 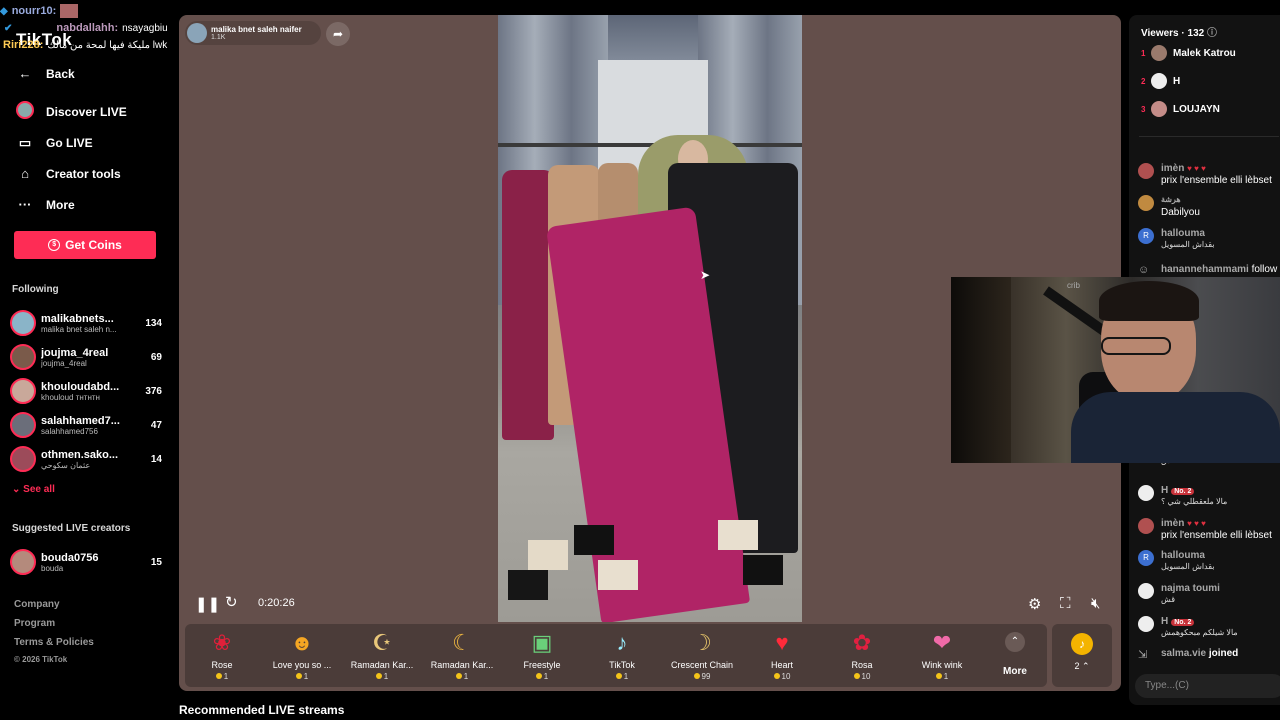 I want to click on mute-button: 🔇︎, so click(x=1095, y=603).